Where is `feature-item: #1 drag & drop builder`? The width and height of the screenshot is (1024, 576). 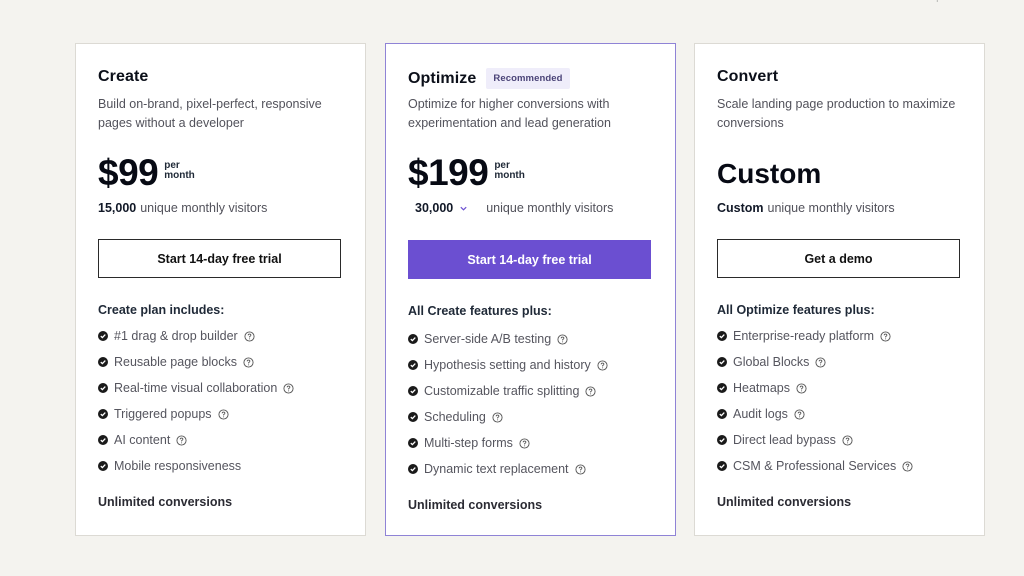 feature-item: #1 drag & drop builder is located at coordinates (196, 336).